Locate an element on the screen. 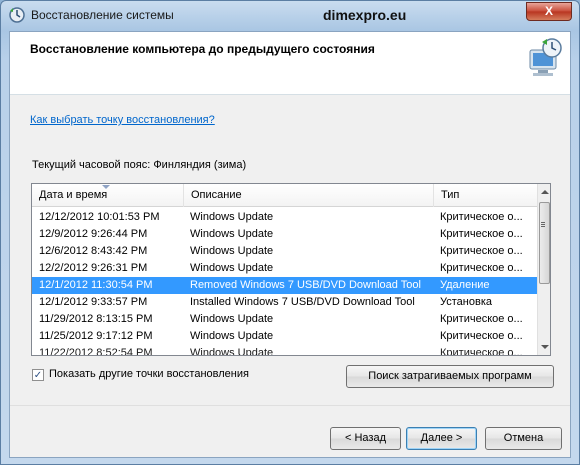 The image size is (580, 465). column-header-type-label: Тип is located at coordinates (450, 195).